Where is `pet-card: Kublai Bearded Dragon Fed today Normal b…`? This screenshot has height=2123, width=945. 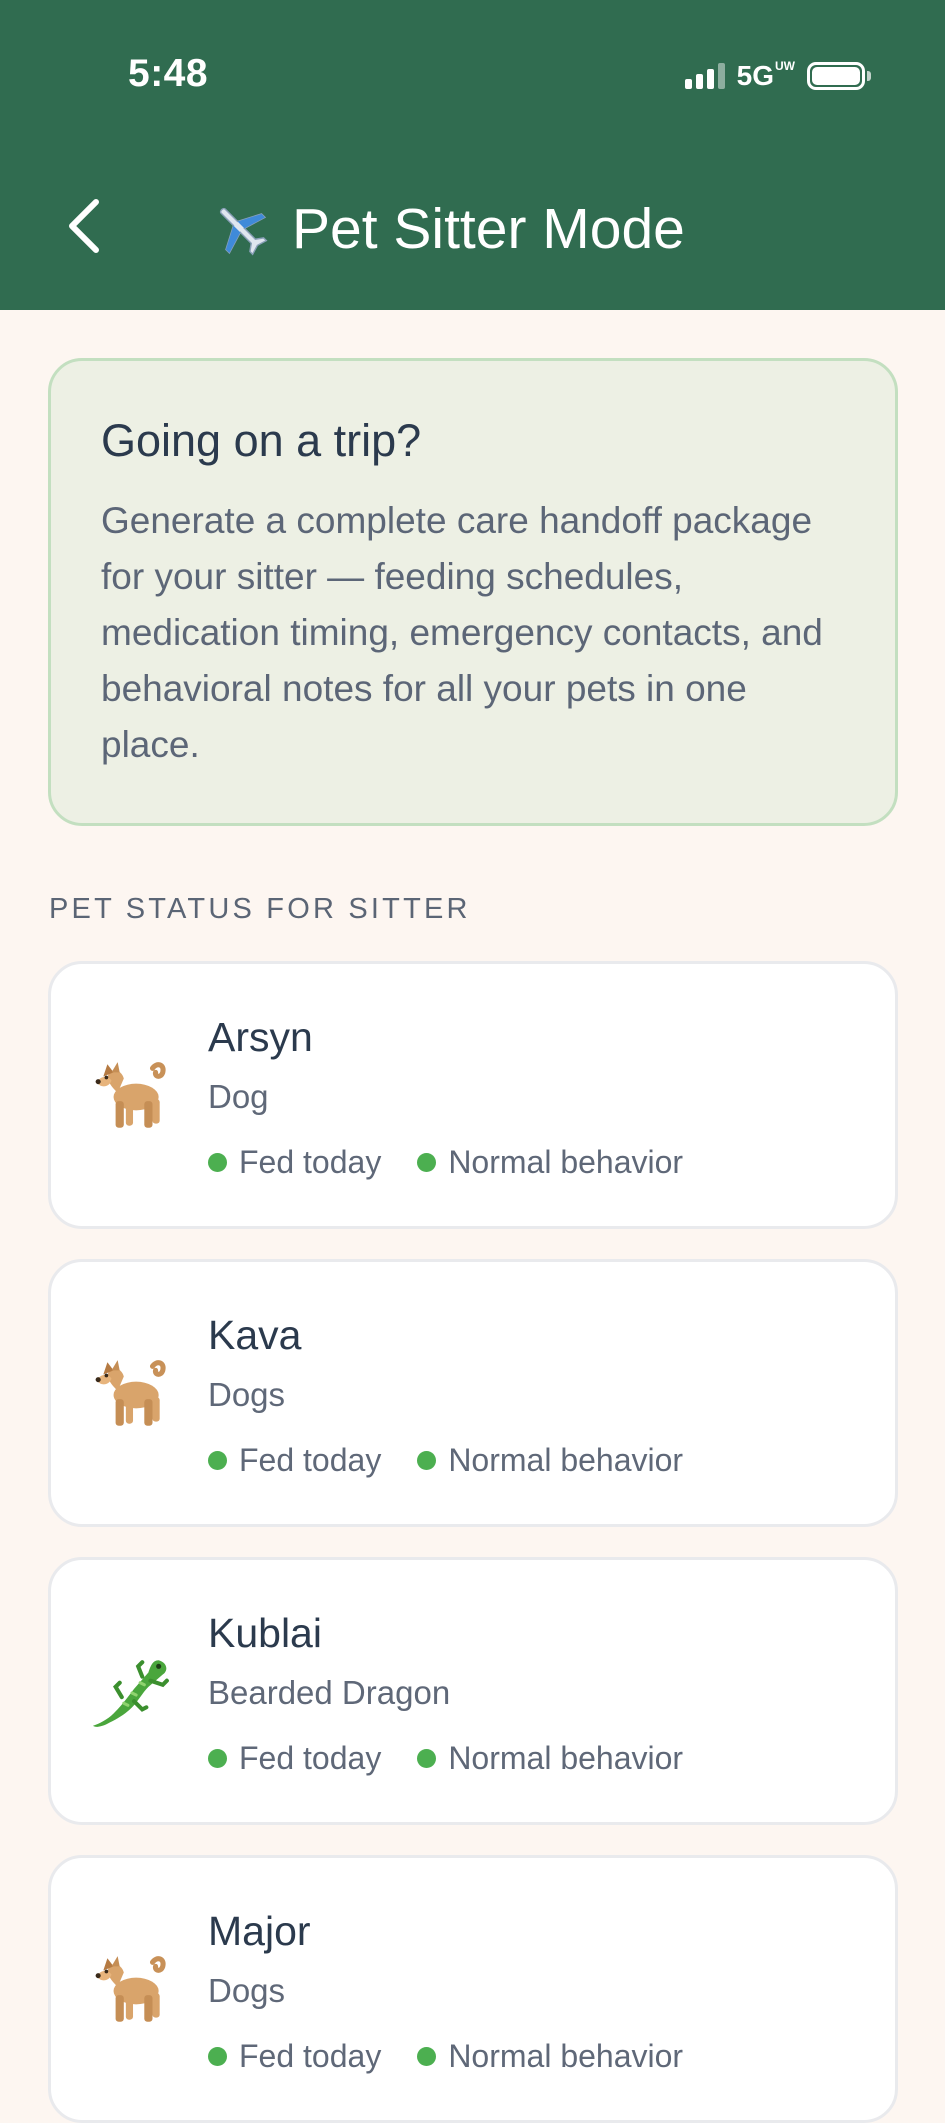 pet-card: Kublai Bearded Dragon Fed today Normal b… is located at coordinates (473, 1691).